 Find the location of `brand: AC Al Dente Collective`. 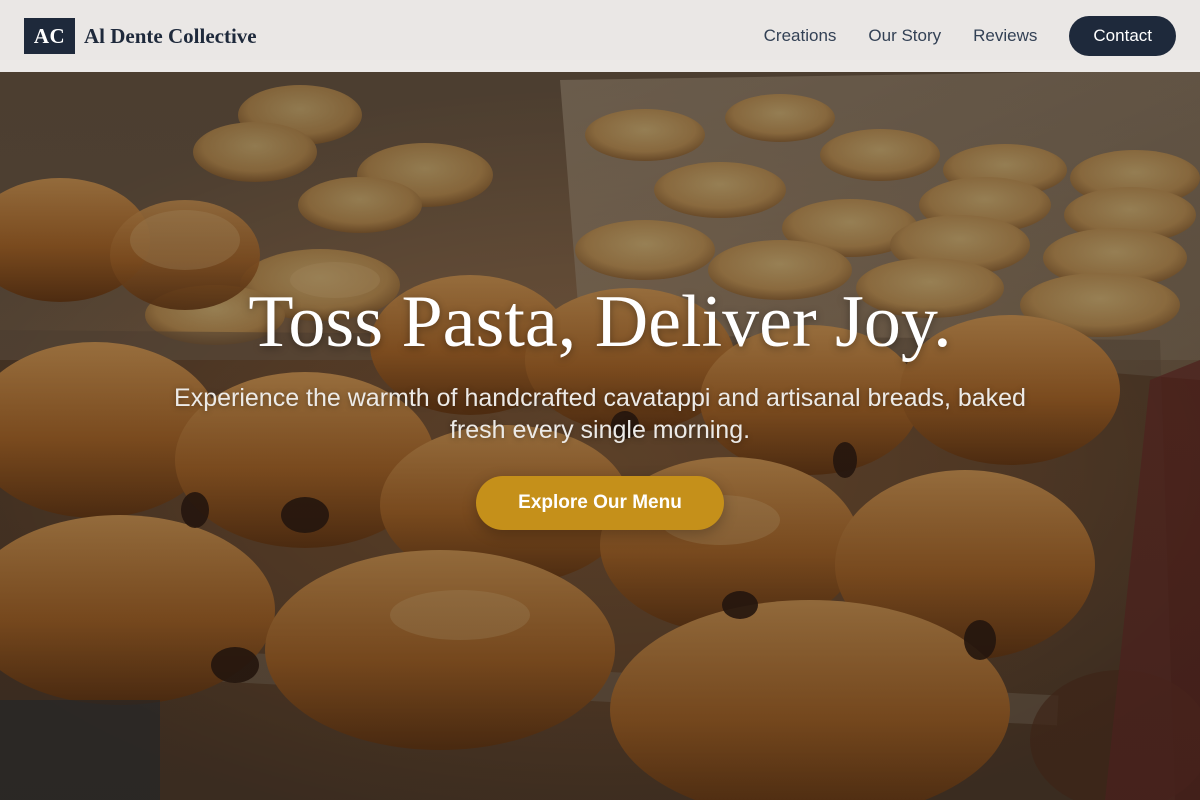

brand: AC Al Dente Collective is located at coordinates (140, 36).